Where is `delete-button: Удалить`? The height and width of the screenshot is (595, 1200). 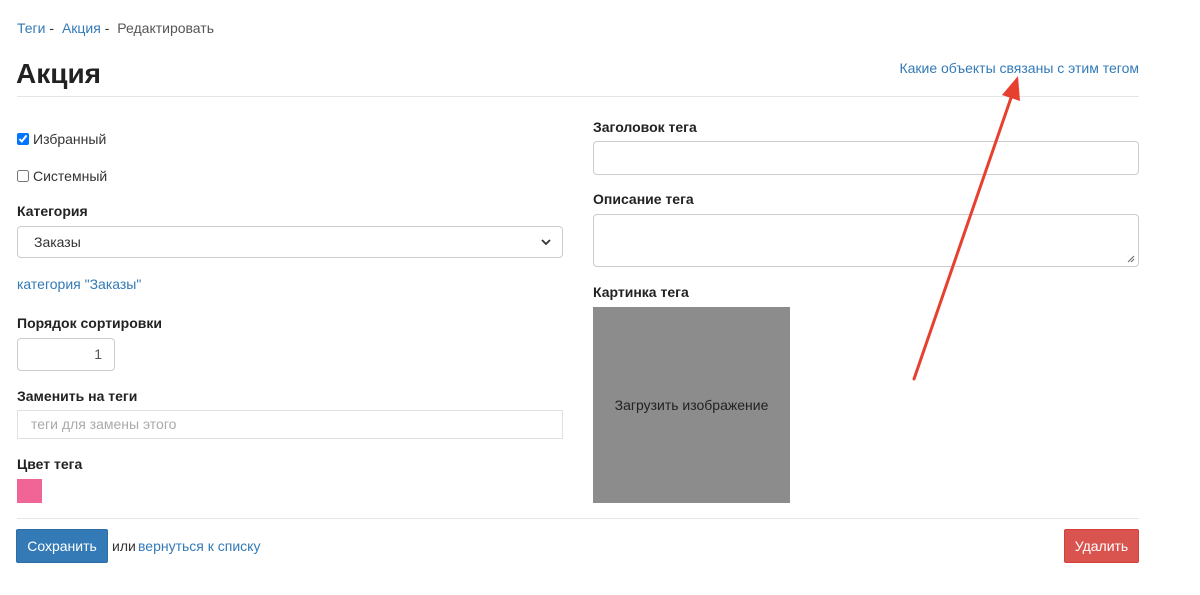
delete-button: Удалить is located at coordinates (1101, 546).